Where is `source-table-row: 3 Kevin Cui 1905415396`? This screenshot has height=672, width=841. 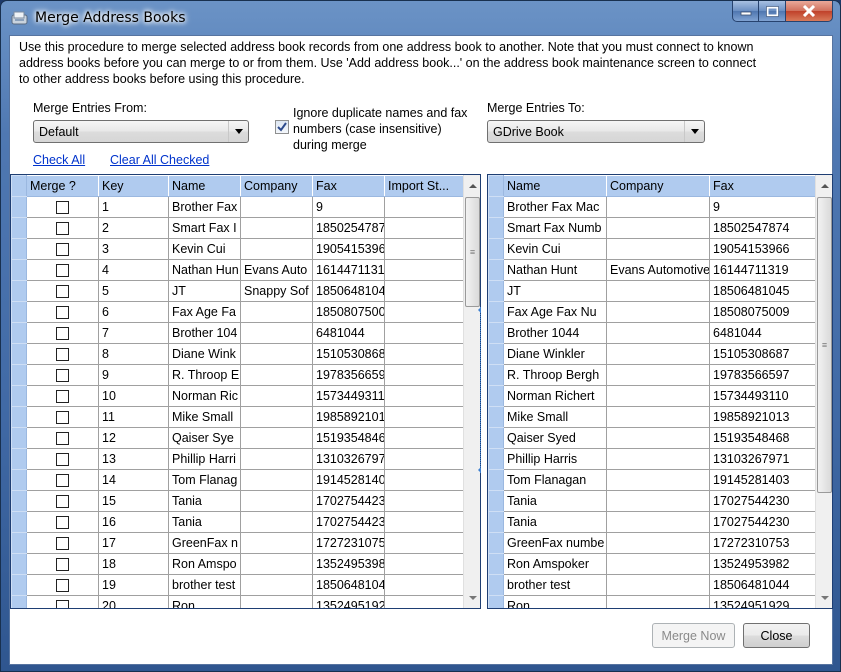
source-table-row: 3 Kevin Cui 1905415396 is located at coordinates (238, 249).